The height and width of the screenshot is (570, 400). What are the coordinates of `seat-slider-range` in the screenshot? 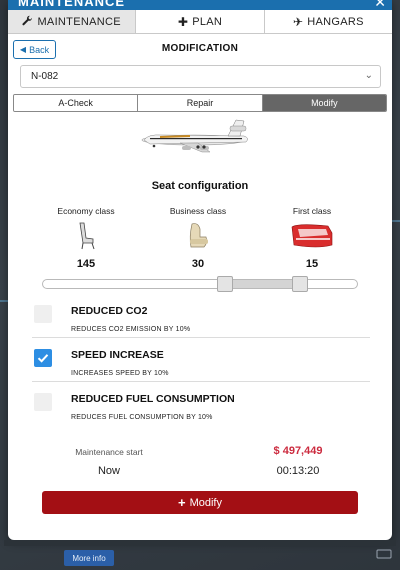 It's located at (262, 284).